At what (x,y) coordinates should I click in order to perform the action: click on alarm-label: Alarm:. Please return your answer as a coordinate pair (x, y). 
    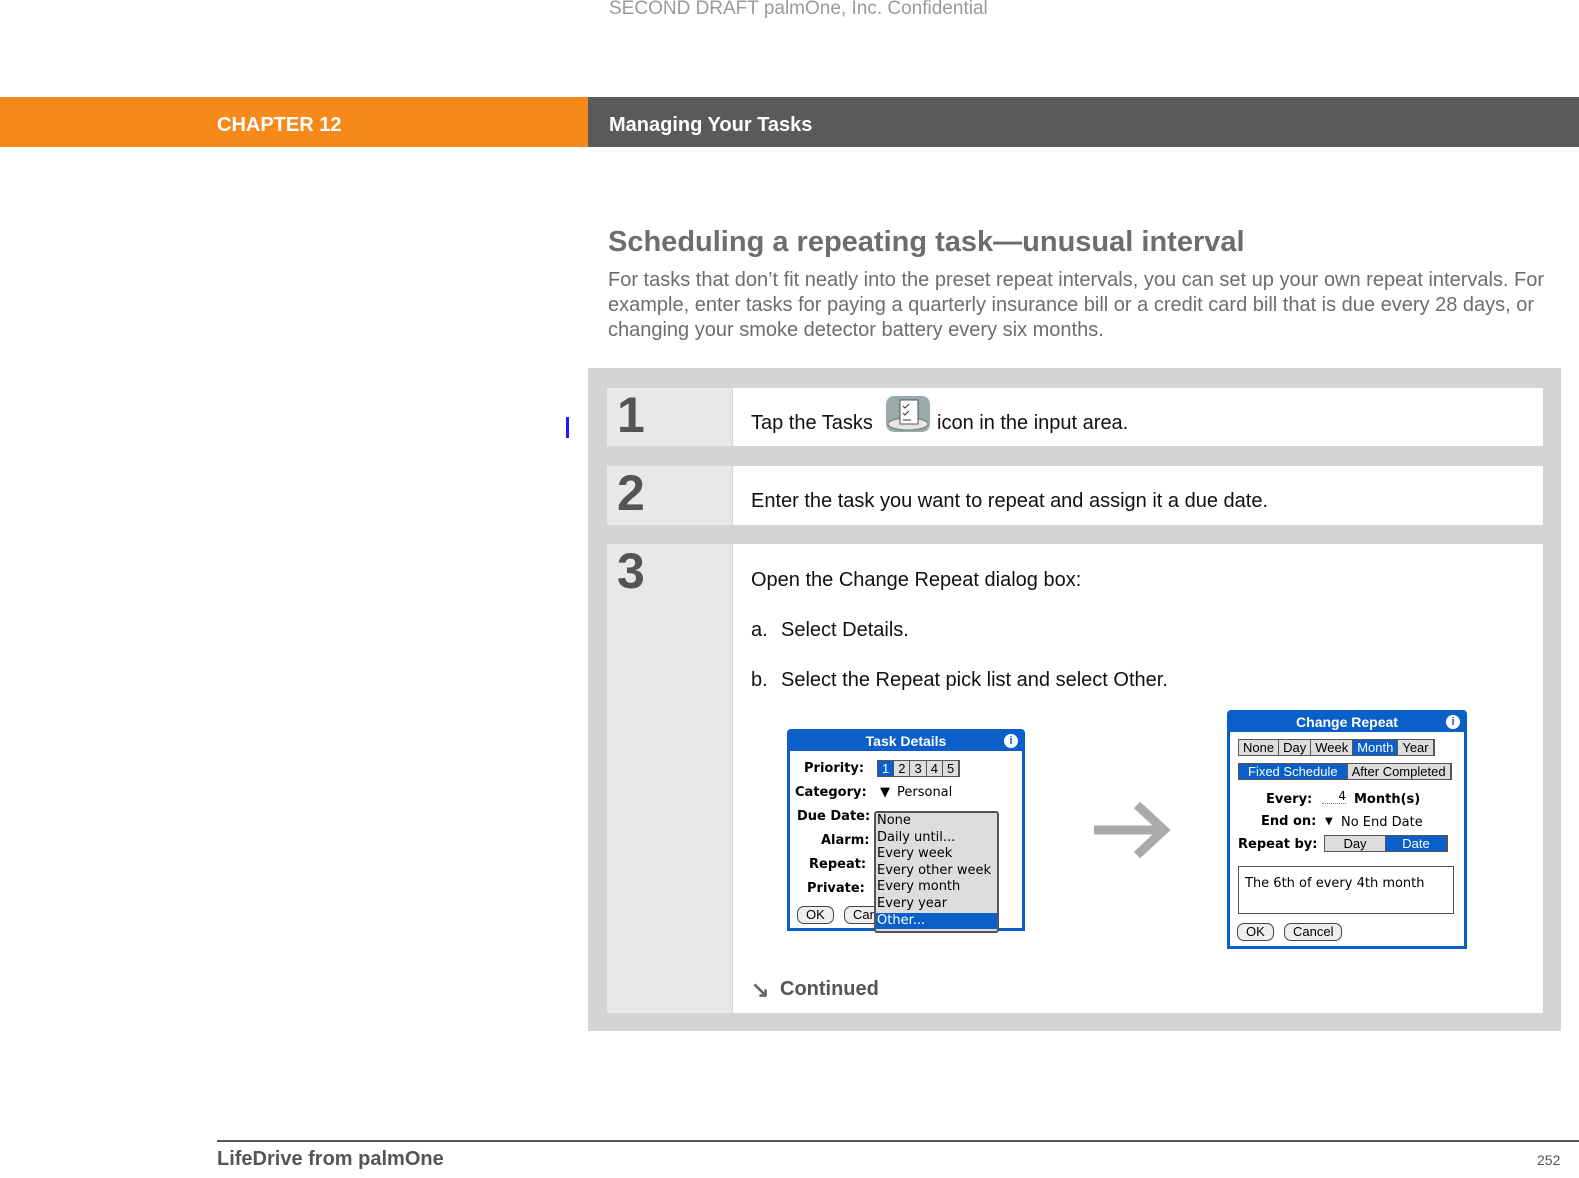
    Looking at the image, I should click on (845, 840).